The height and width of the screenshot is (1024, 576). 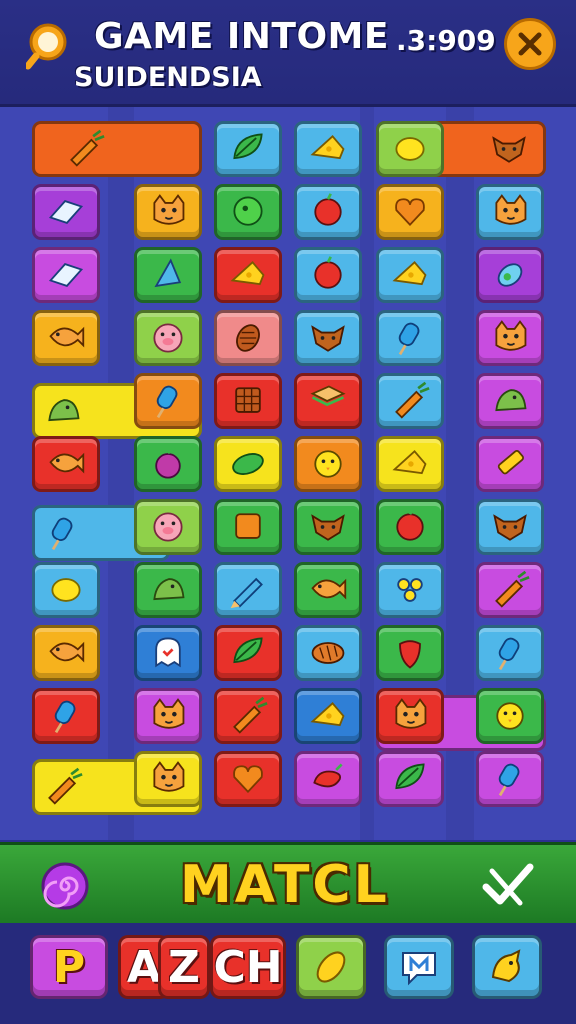 I want to click on powerup-message, so click(x=419, y=967).